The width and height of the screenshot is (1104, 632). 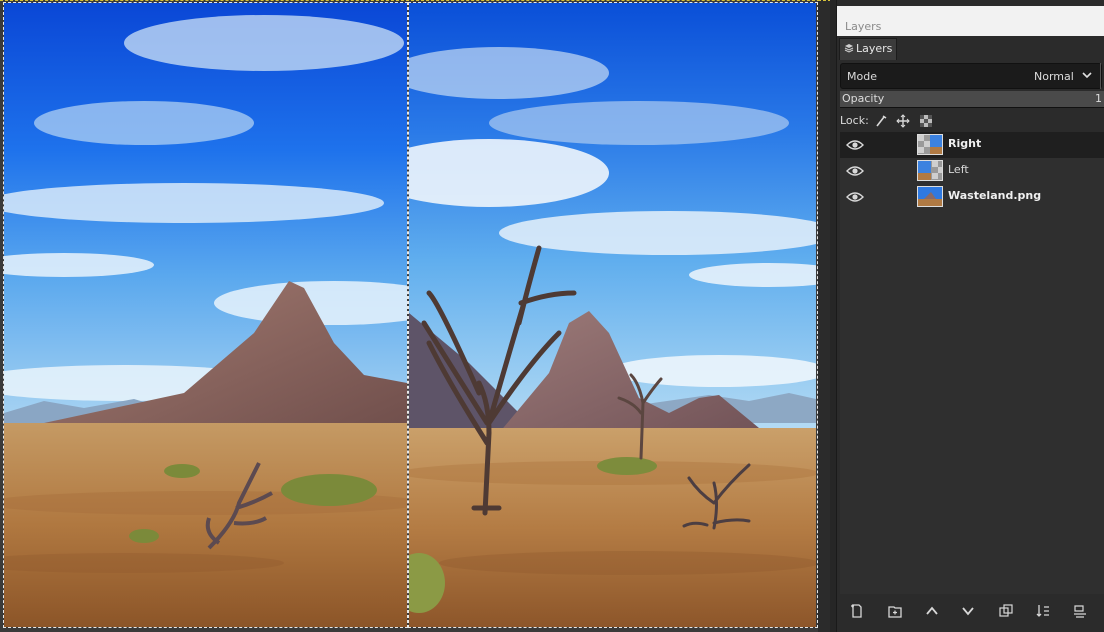 I want to click on tab-layers: Layers, so click(x=868, y=49).